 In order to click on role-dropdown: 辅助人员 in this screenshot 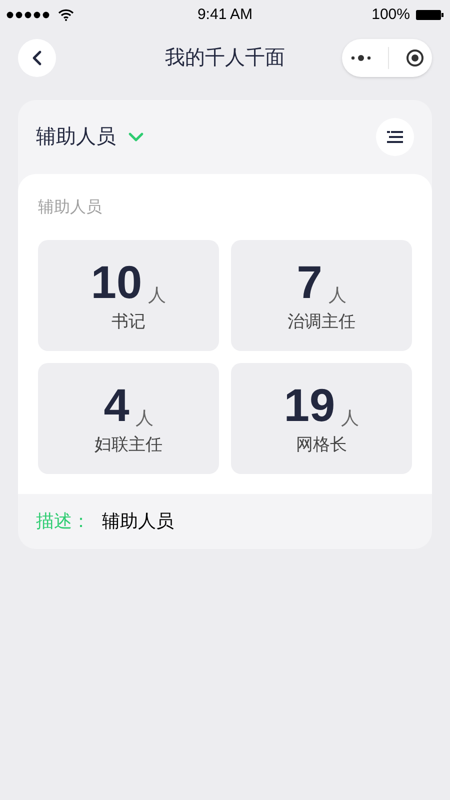, I will do `click(90, 137)`.